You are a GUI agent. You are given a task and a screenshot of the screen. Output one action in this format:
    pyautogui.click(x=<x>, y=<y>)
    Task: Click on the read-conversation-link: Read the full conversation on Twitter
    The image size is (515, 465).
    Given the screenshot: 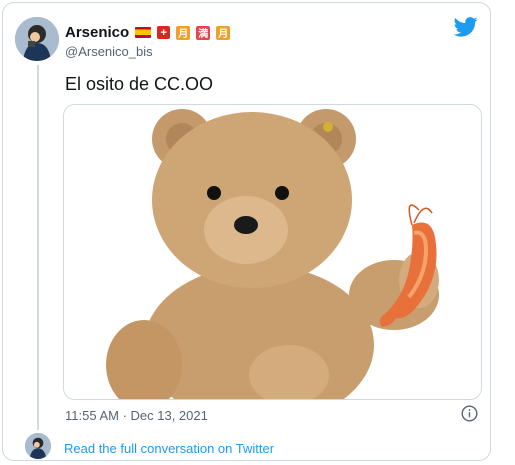 What is the action you would take?
    pyautogui.click(x=169, y=448)
    